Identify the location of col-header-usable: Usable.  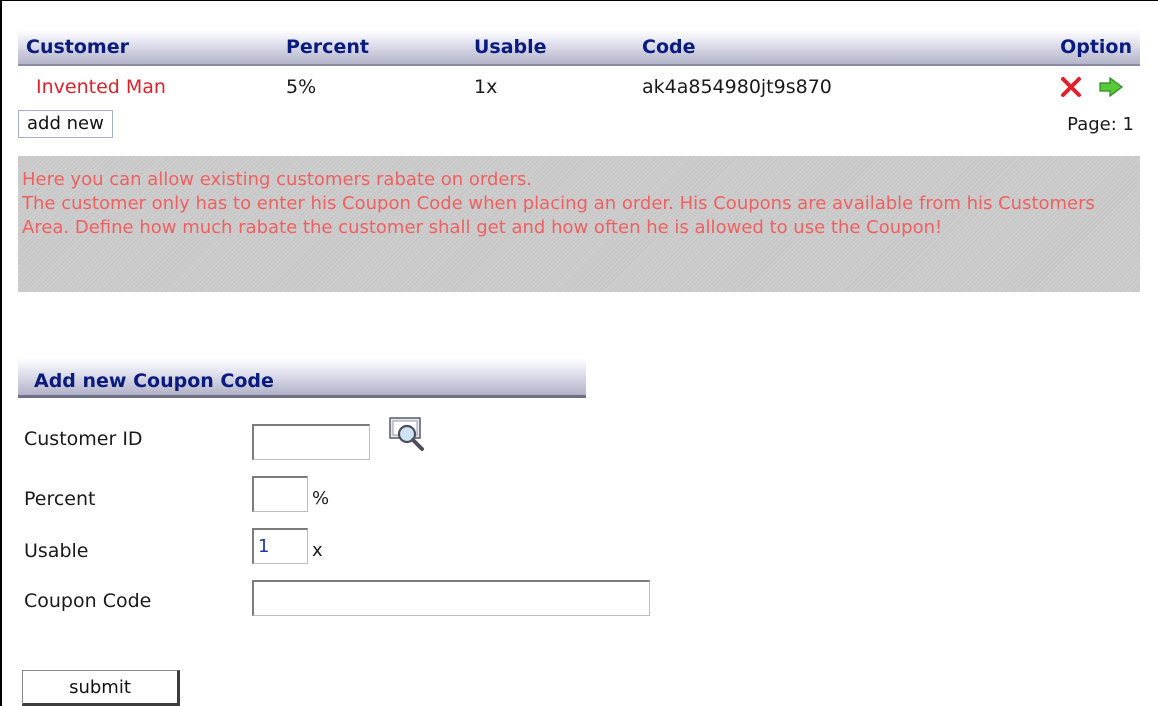
(510, 47).